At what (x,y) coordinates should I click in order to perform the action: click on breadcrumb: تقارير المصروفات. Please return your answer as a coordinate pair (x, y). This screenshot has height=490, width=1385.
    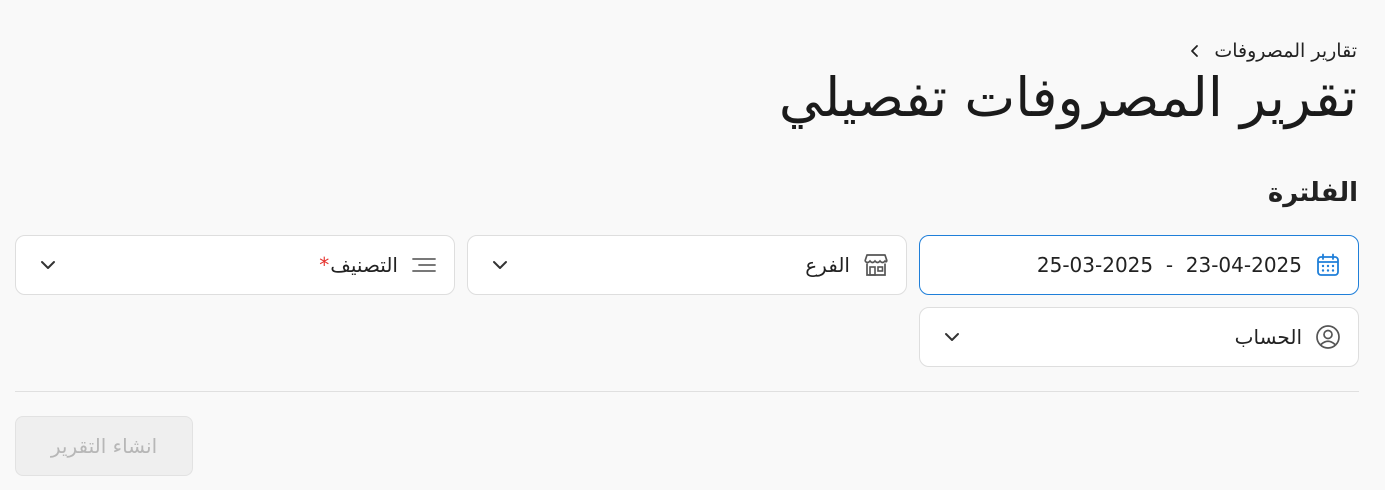
    Looking at the image, I should click on (1272, 51).